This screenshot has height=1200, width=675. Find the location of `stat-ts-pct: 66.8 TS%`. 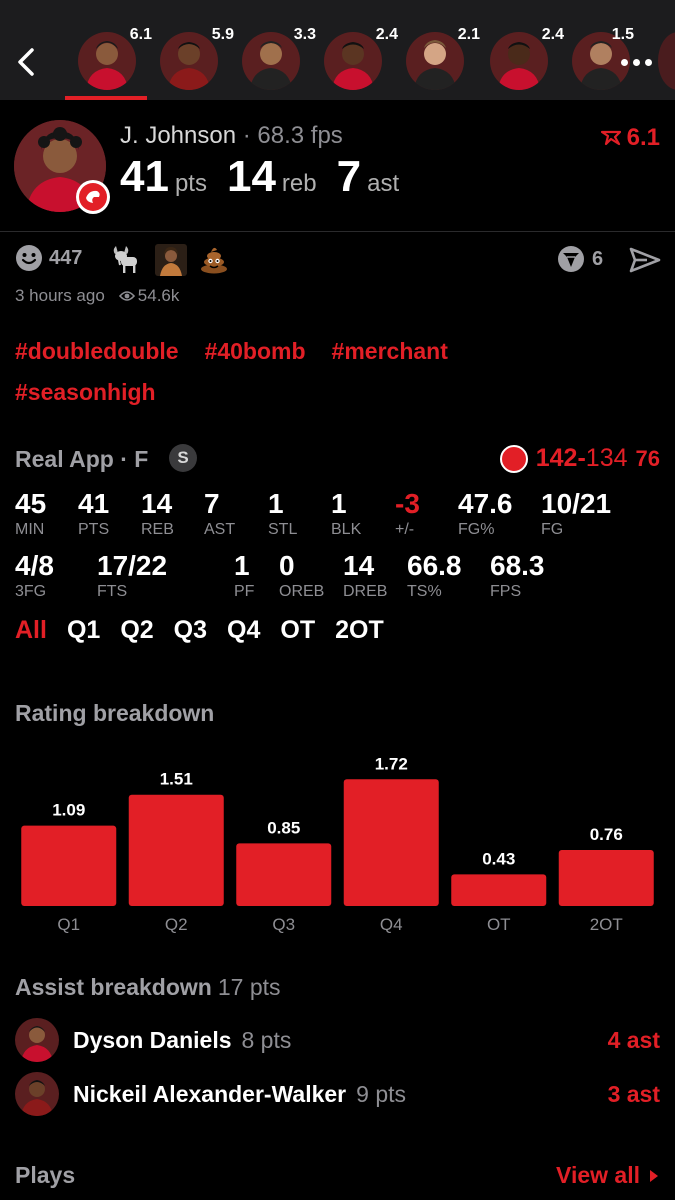

stat-ts-pct: 66.8 TS% is located at coordinates (434, 575).